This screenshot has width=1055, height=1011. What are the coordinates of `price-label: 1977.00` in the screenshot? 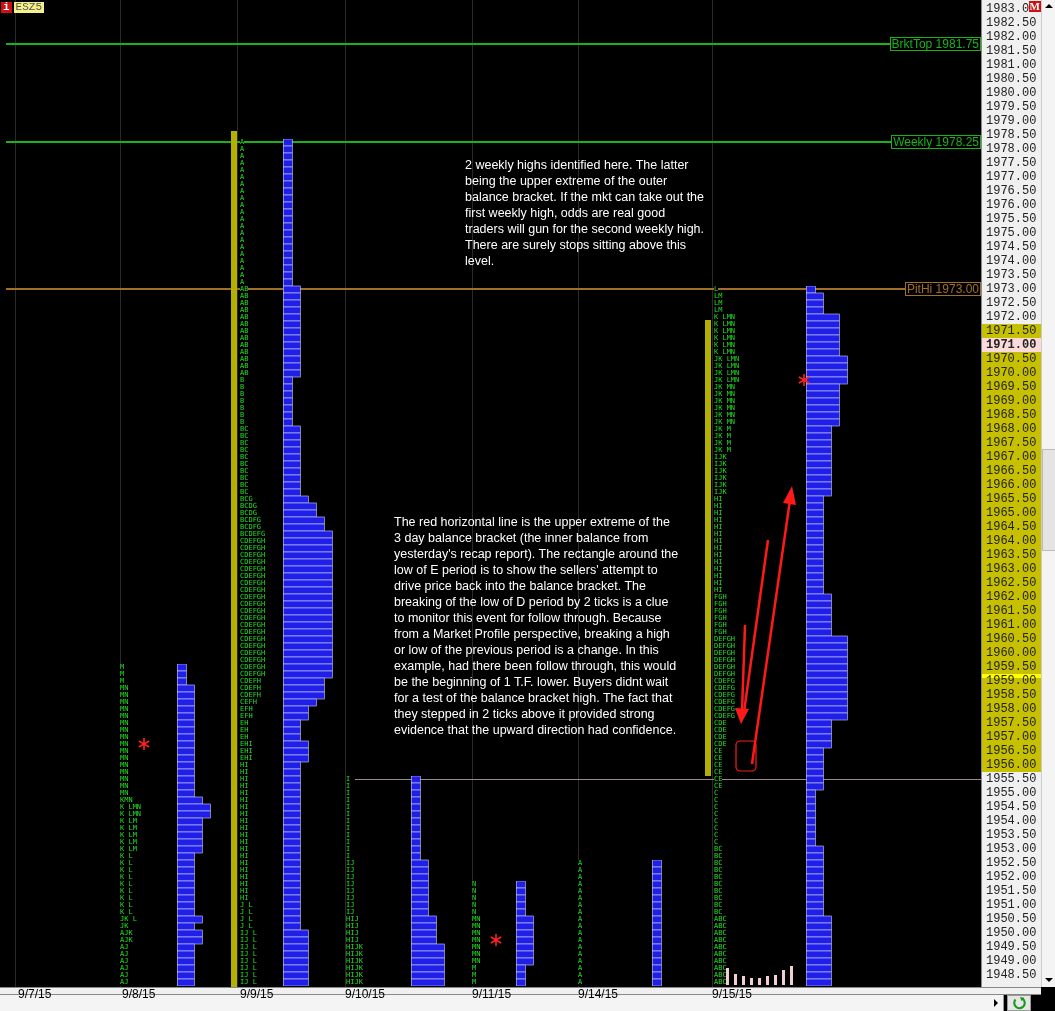 It's located at (1011, 177).